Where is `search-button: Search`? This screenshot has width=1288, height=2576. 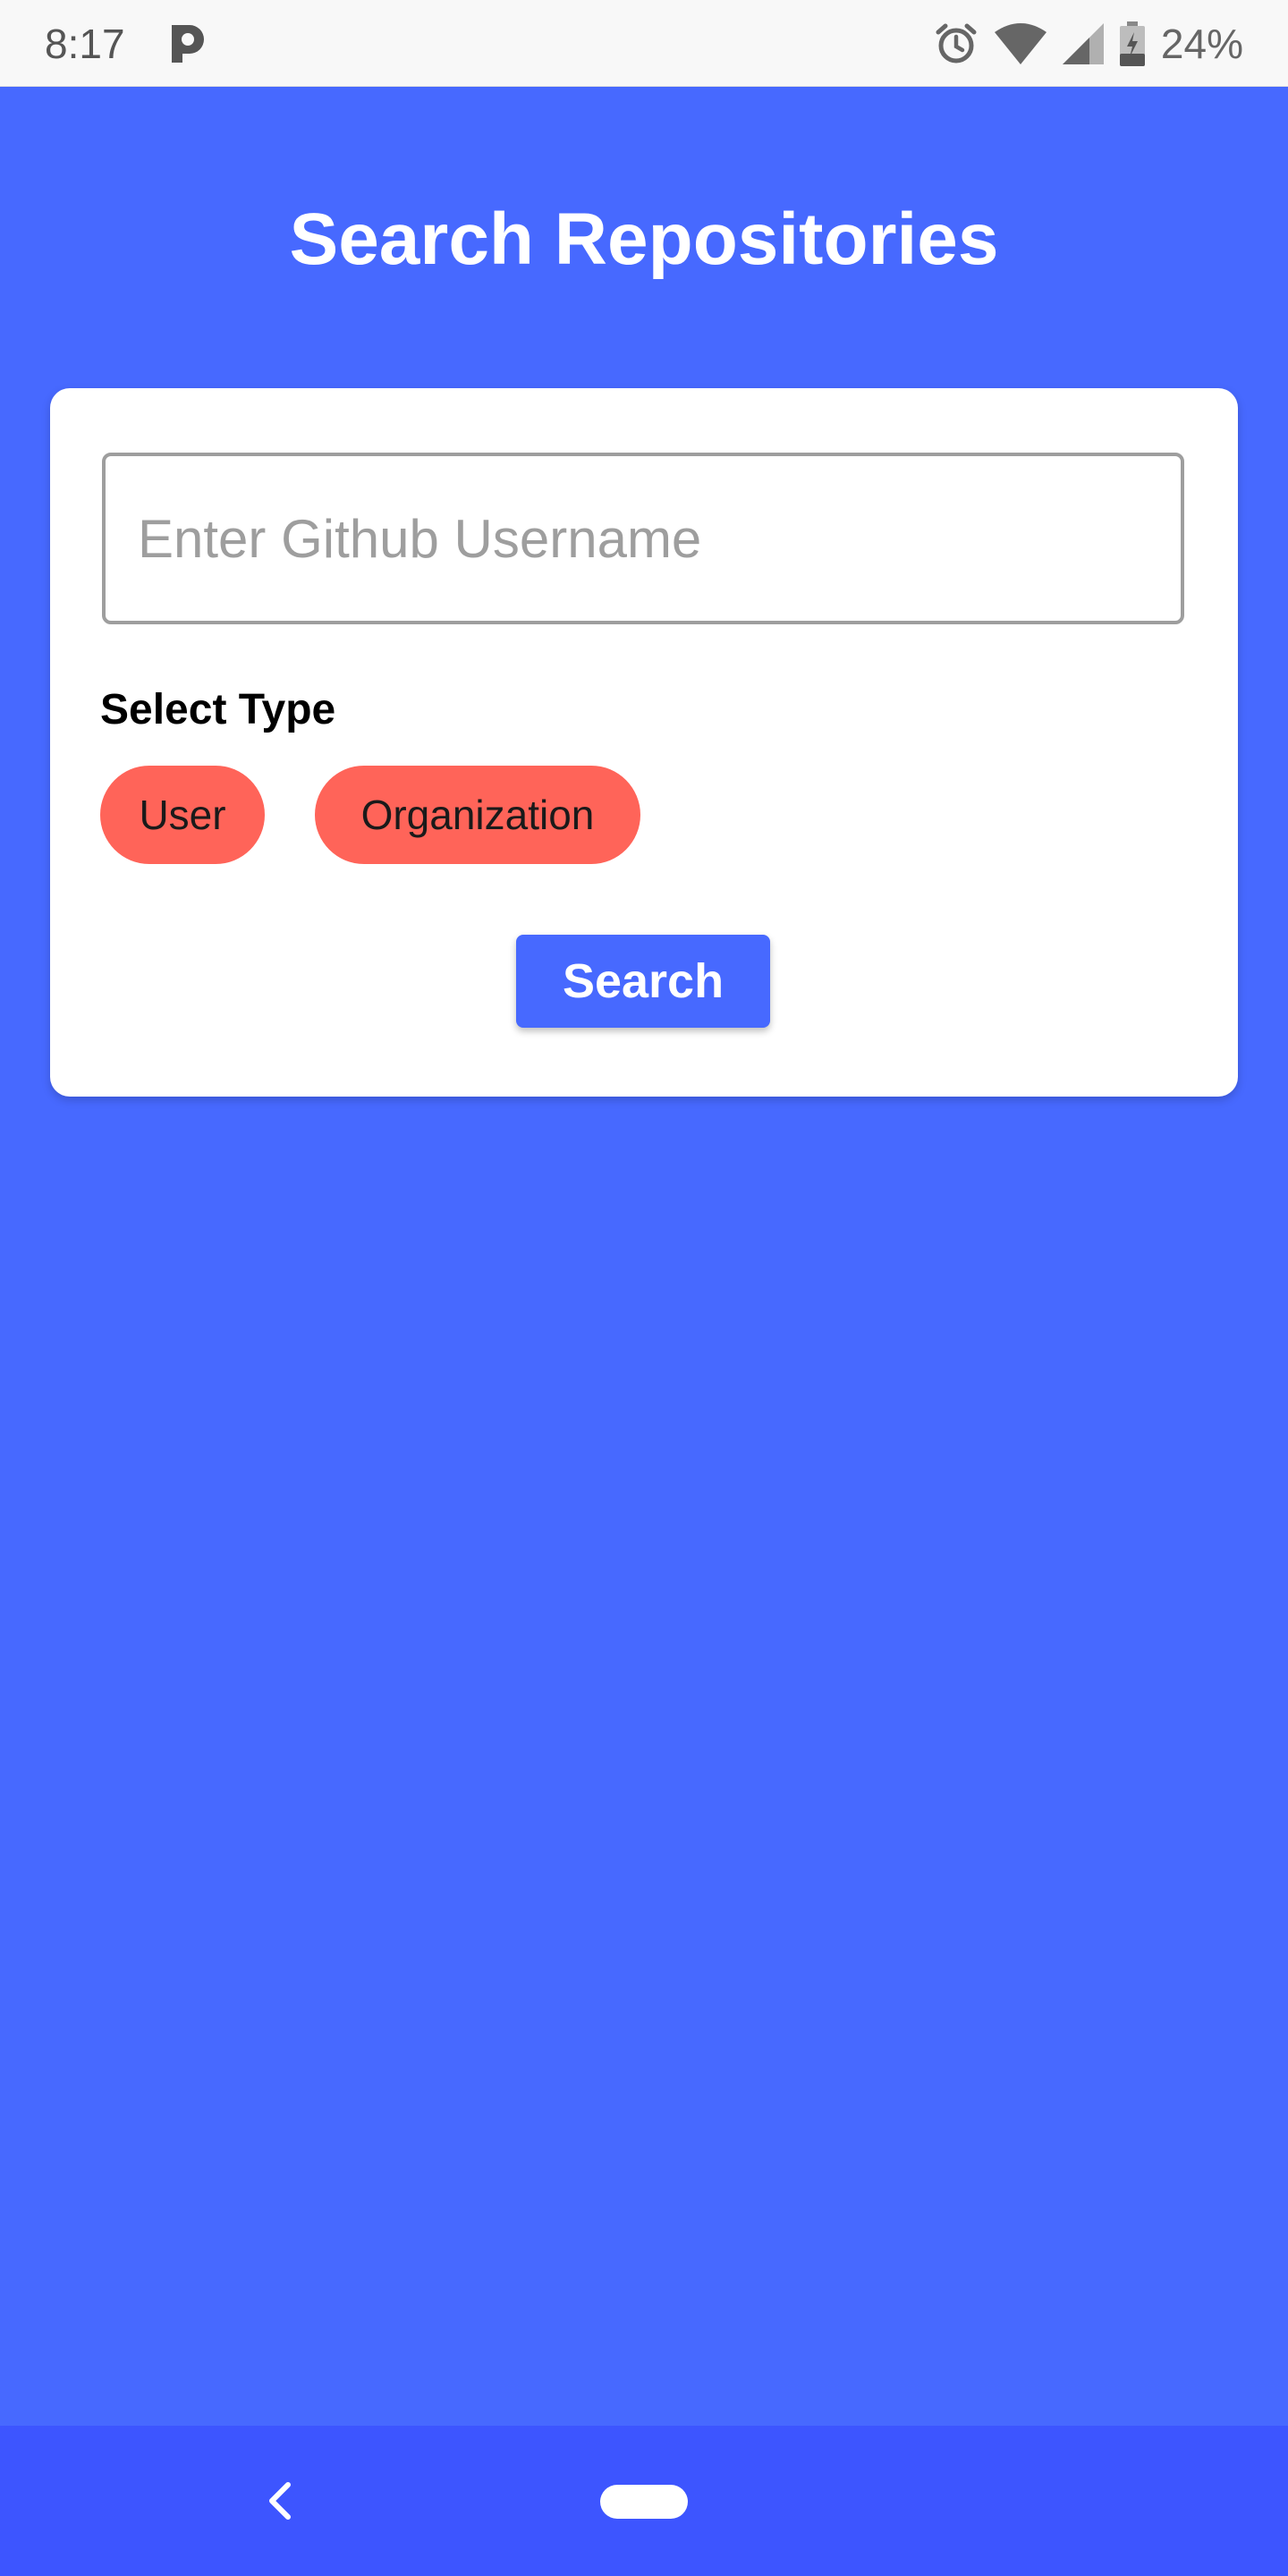 search-button: Search is located at coordinates (643, 981).